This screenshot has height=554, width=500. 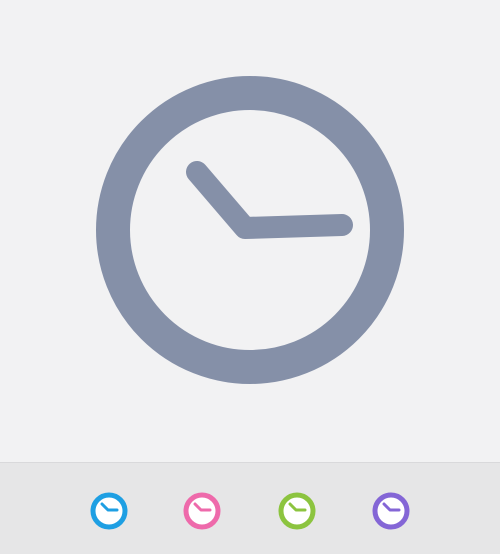 What do you see at coordinates (202, 511) in the screenshot?
I see `clock-icon-pink` at bounding box center [202, 511].